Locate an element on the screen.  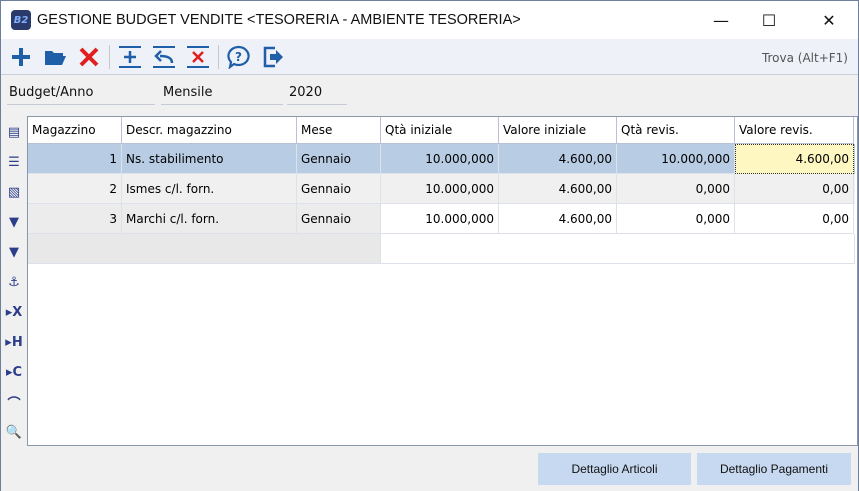
minimize-button: — is located at coordinates (721, 20).